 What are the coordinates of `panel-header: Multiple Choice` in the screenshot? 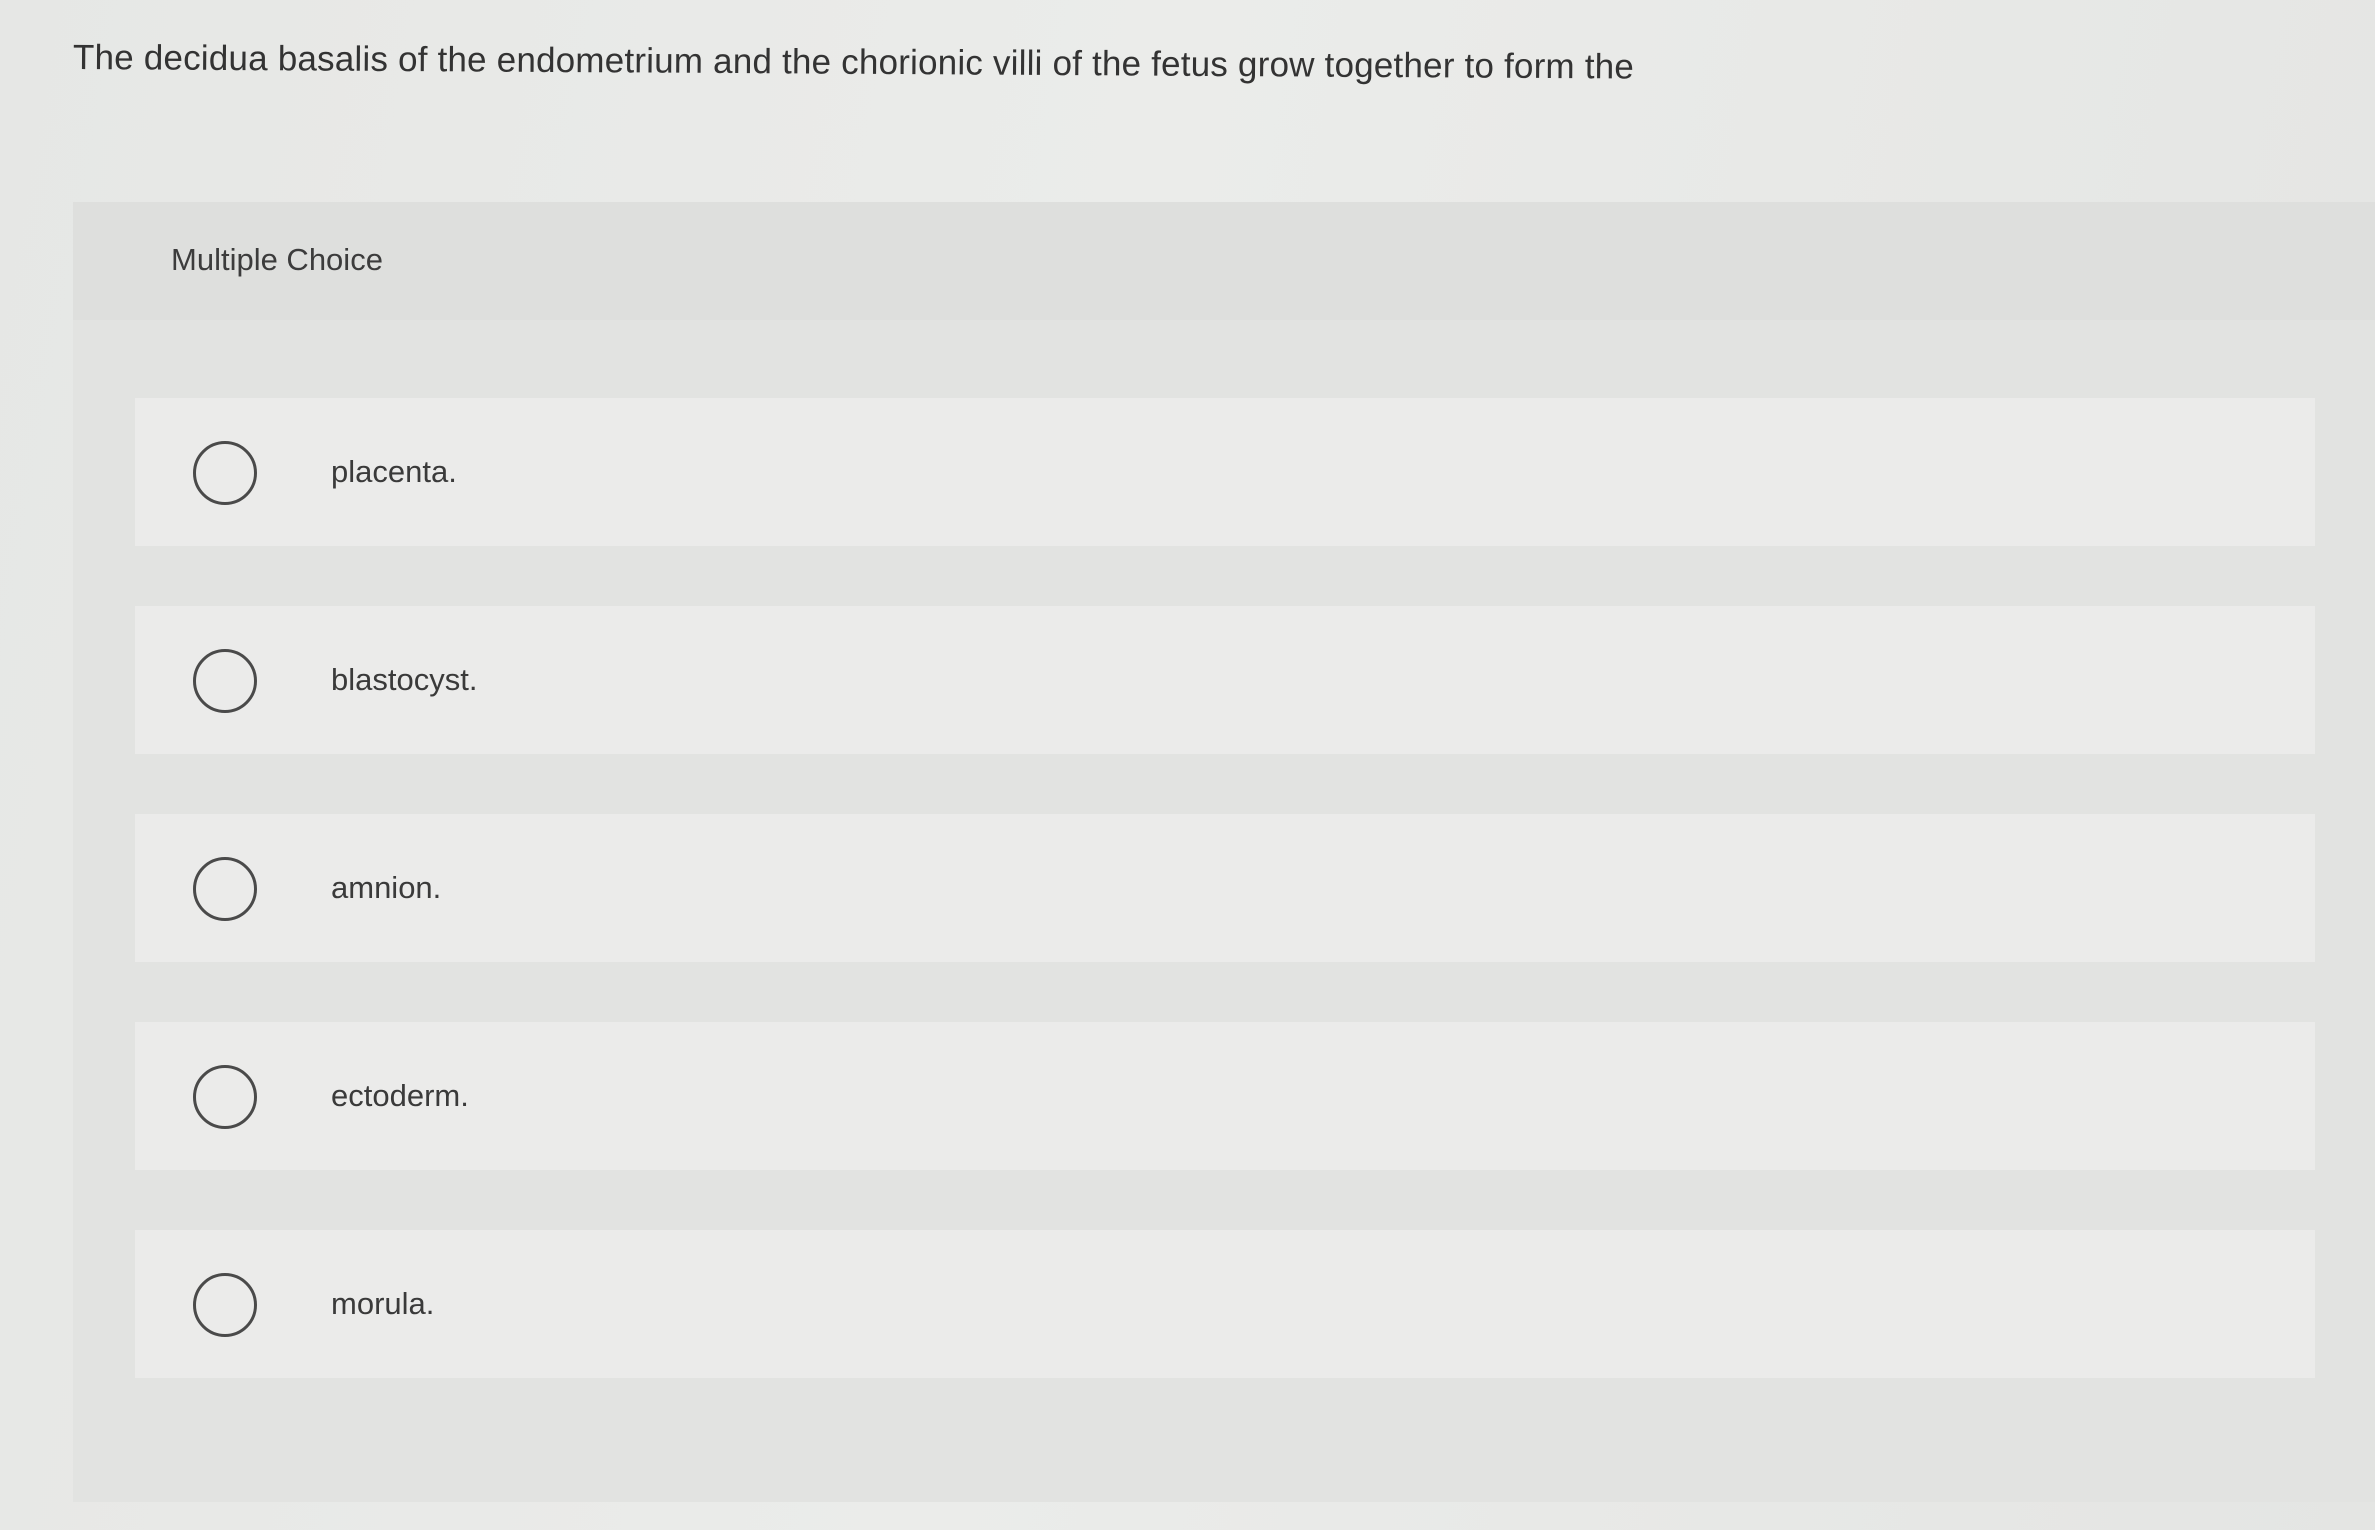 It's located at (1224, 261).